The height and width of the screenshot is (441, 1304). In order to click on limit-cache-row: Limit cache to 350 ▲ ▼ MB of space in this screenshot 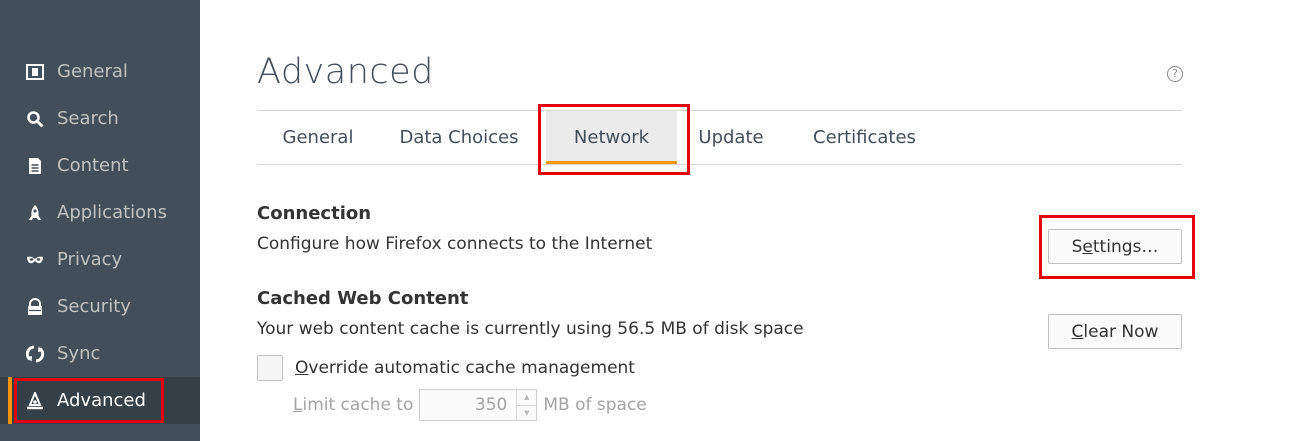, I will do `click(470, 405)`.